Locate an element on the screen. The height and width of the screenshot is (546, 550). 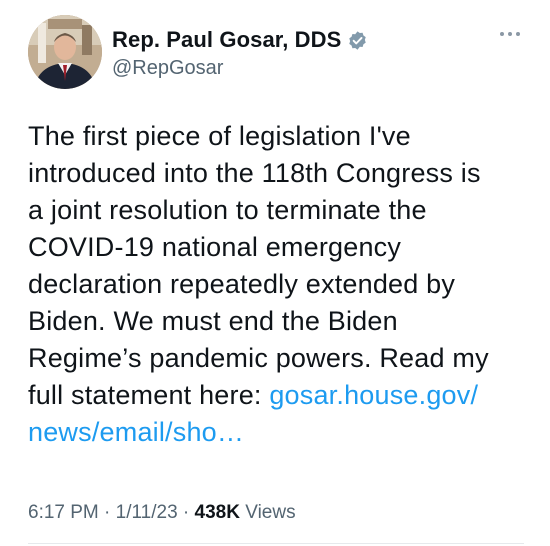
author-handle: @RepGosar is located at coordinates (167, 68).